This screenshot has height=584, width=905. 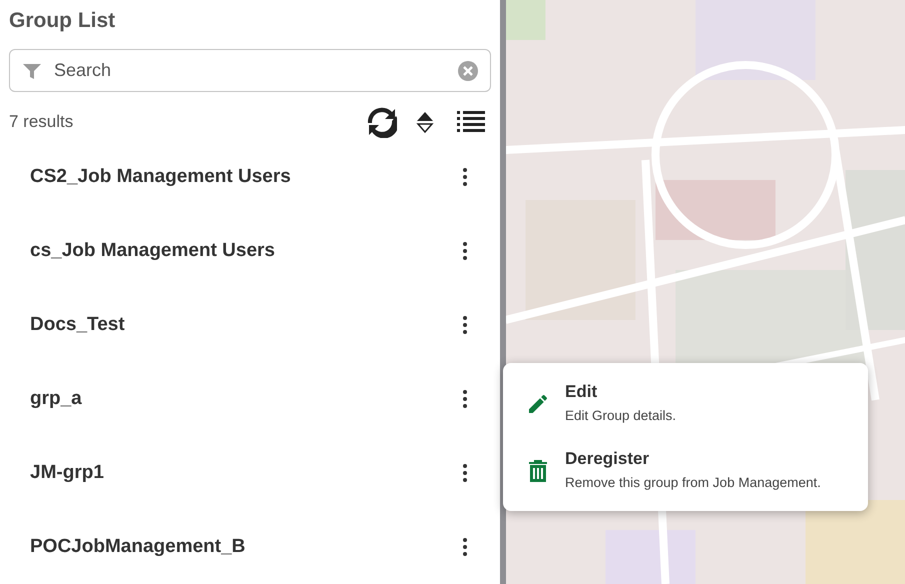 I want to click on result-count: 7 results, so click(x=41, y=122).